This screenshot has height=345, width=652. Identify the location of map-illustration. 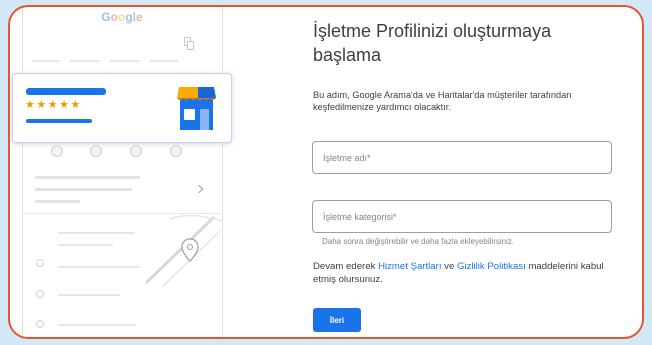
(183, 250).